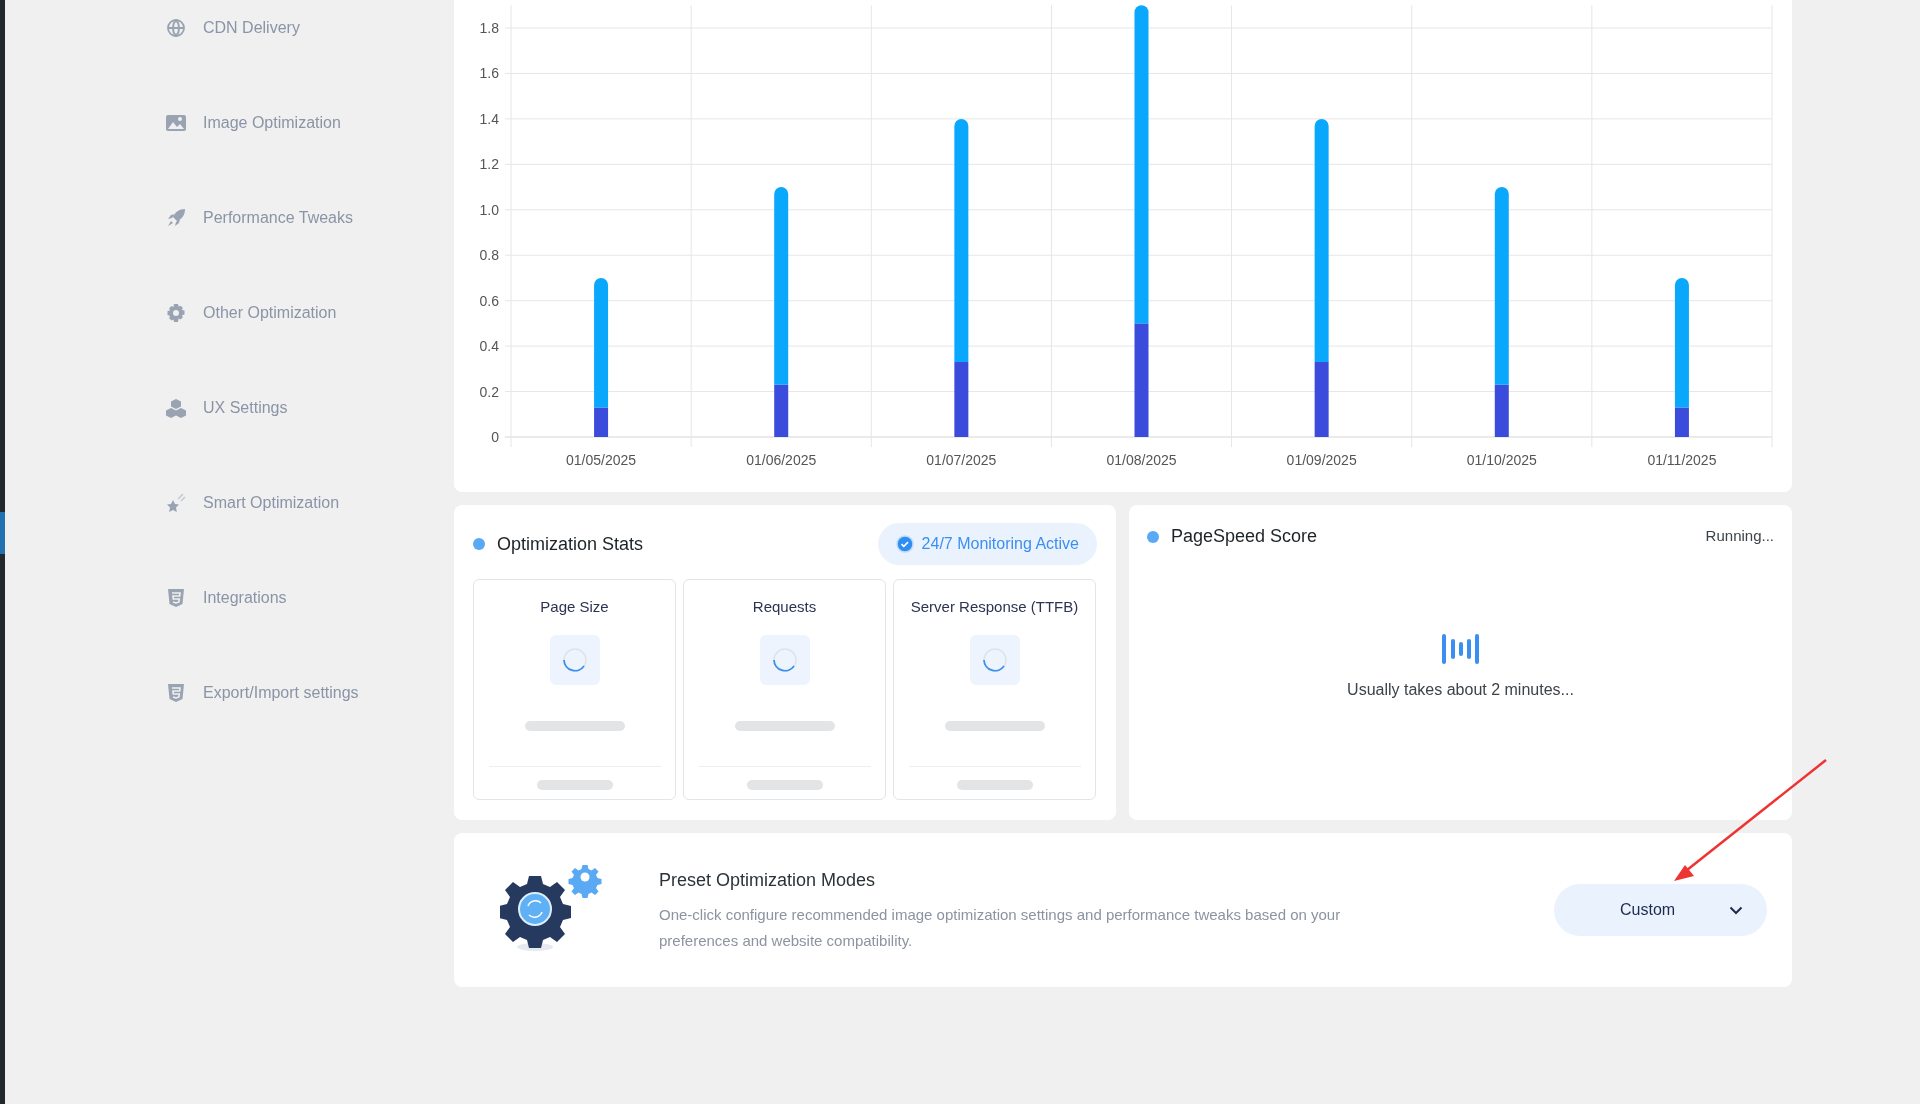 The height and width of the screenshot is (1104, 1920). Describe the element at coordinates (1000, 927) in the screenshot. I see `section-description: One-click configure recommended image optimization settings and performance tweaks based on your preferences and website compatibility.` at that location.